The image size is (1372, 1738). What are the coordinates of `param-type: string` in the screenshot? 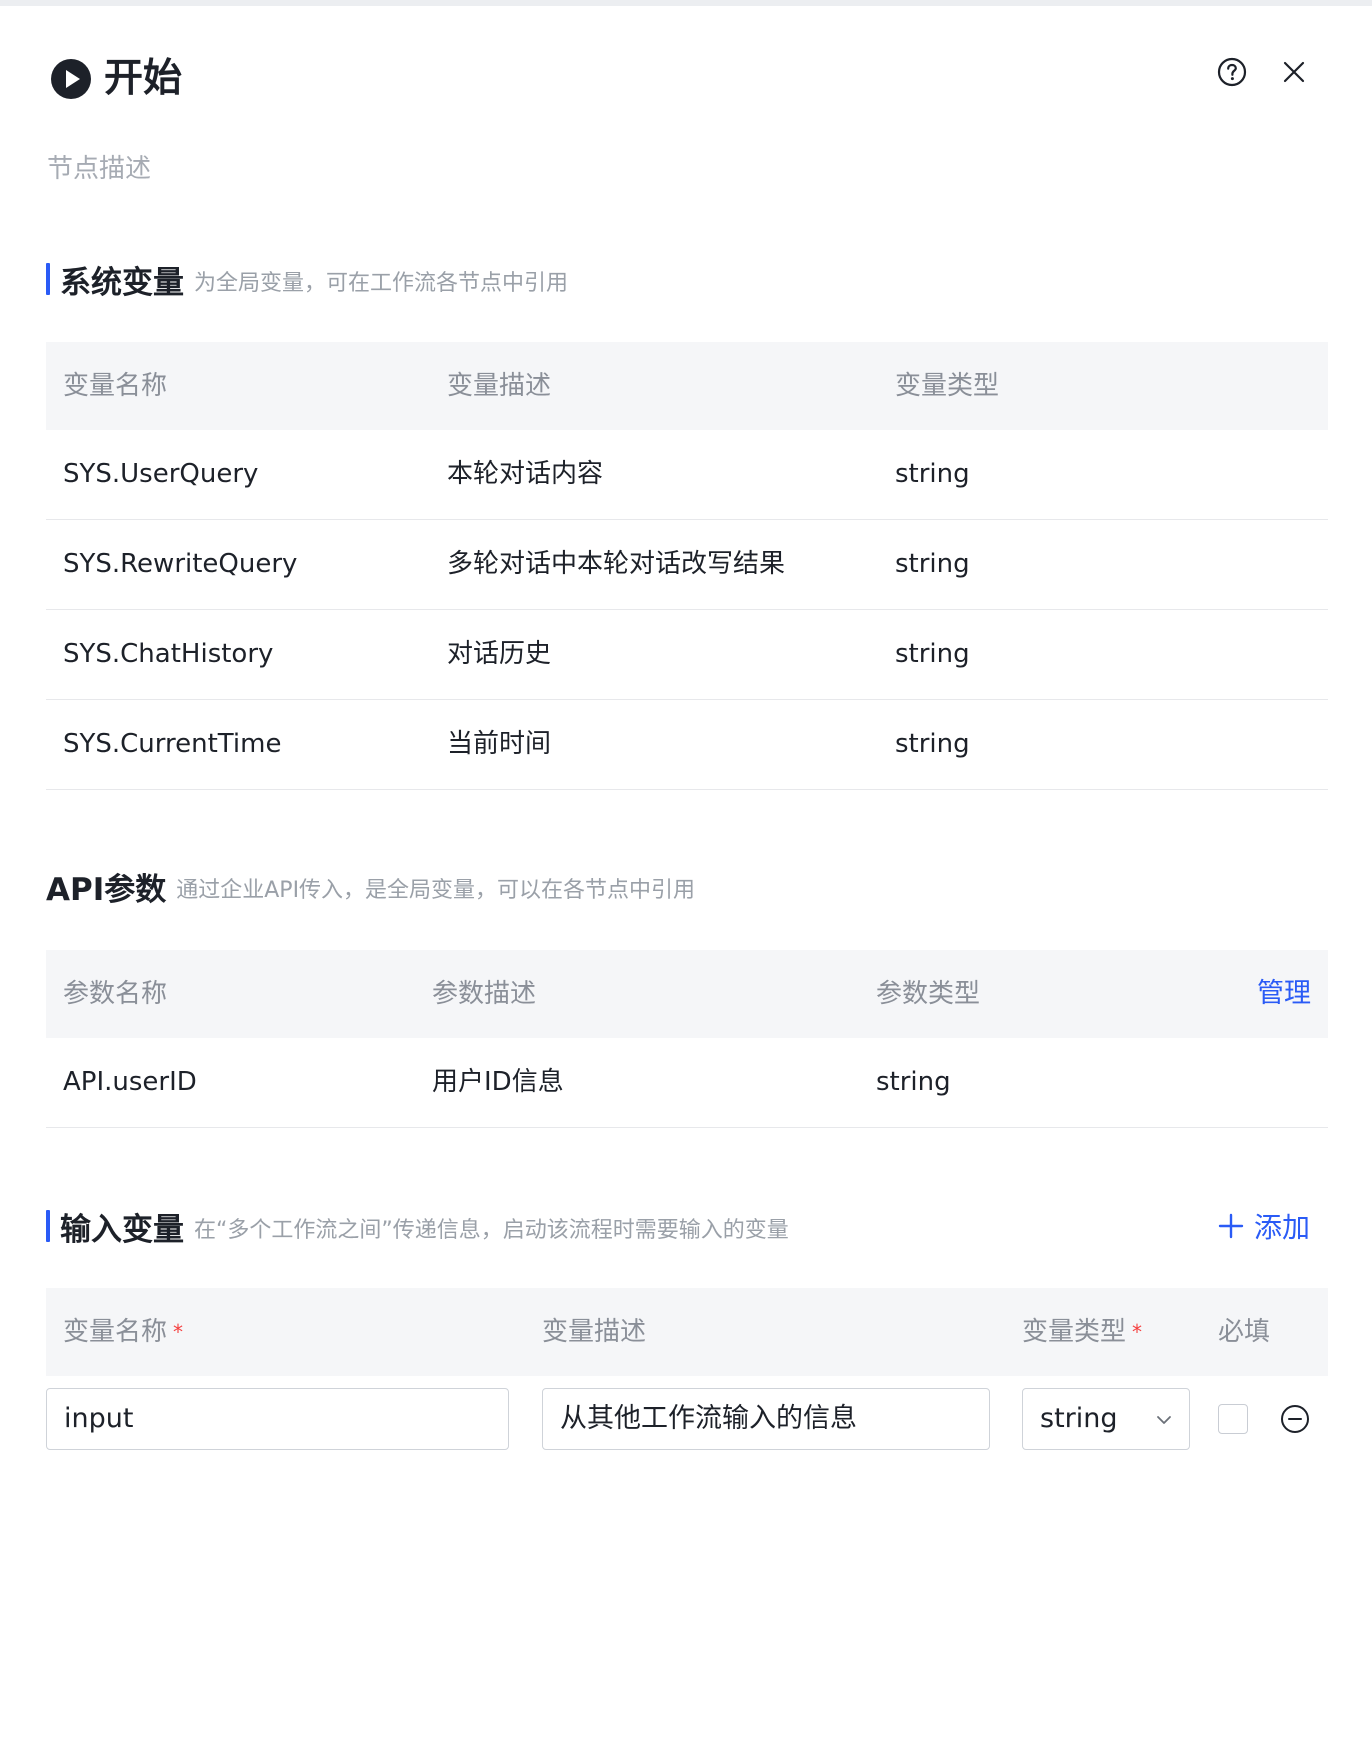 It's located at (913, 1082).